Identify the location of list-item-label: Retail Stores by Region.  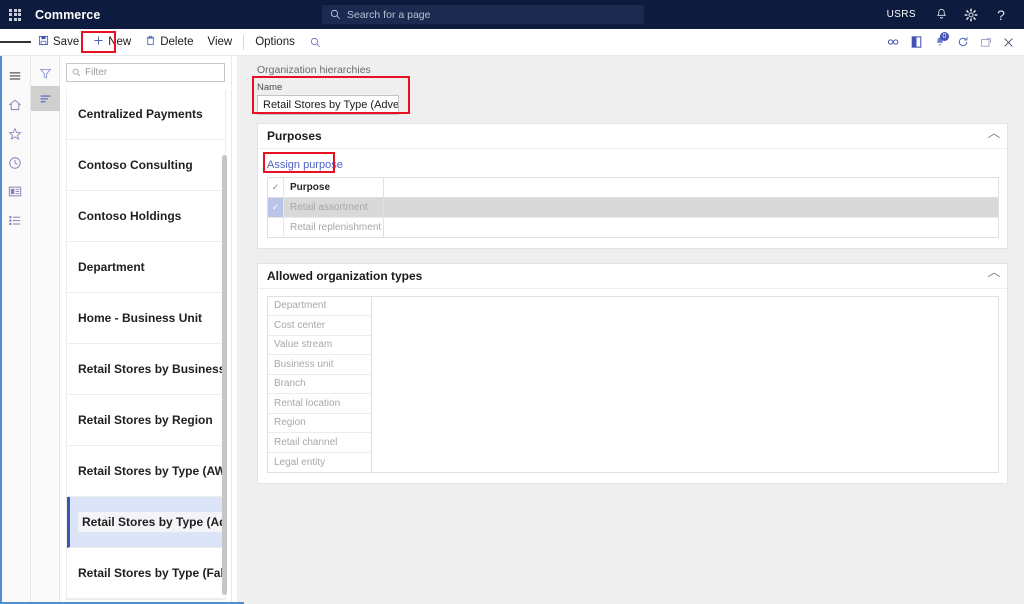
(145, 420).